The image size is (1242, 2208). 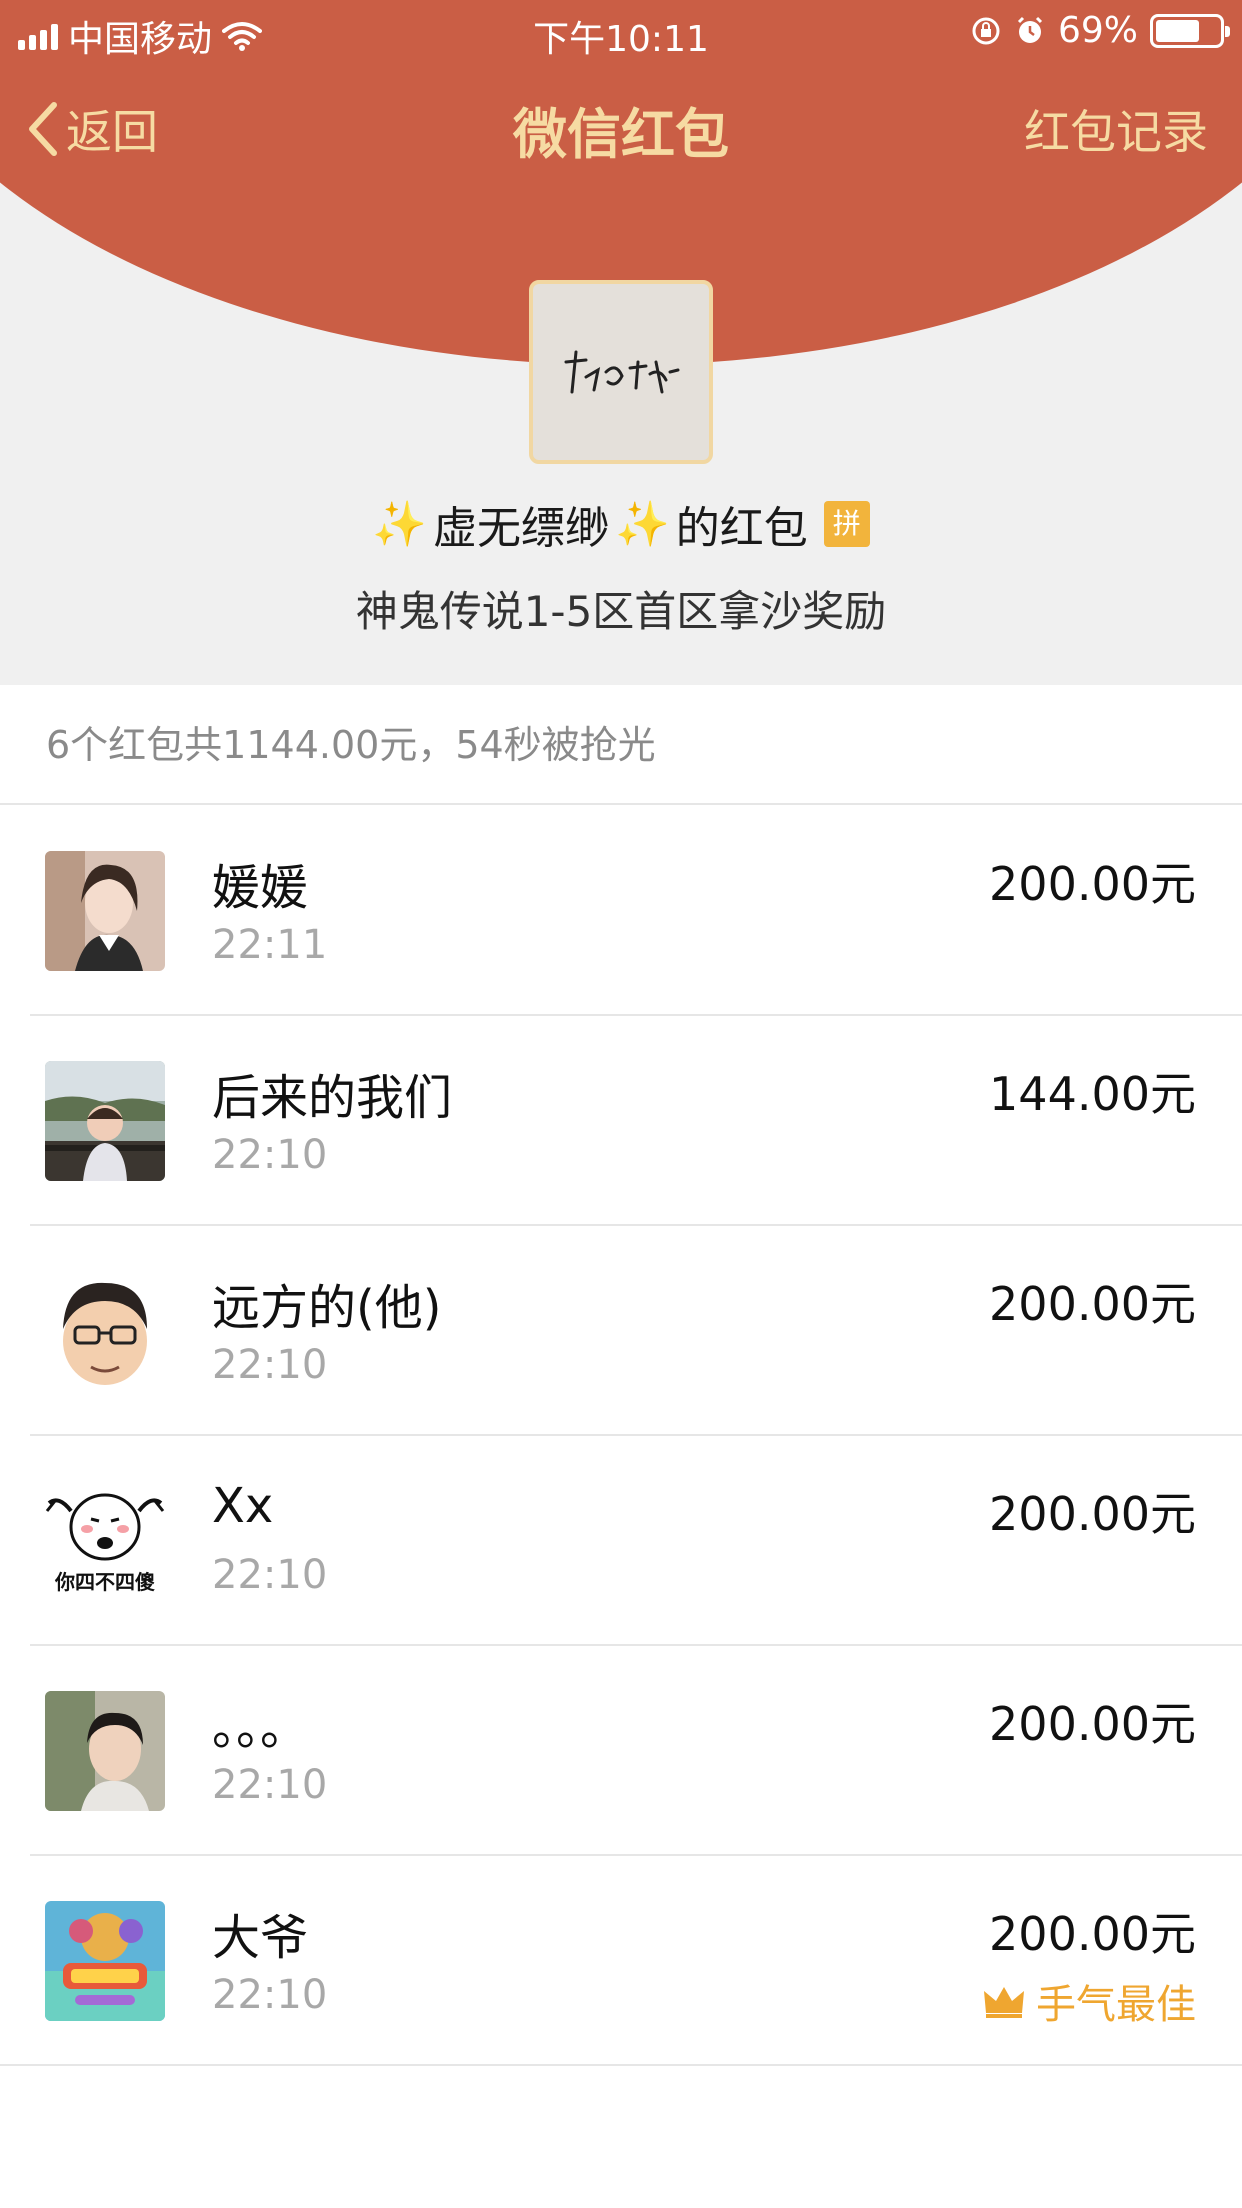 What do you see at coordinates (741, 528) in the screenshot?
I see `sender-name-tail: 的红包` at bounding box center [741, 528].